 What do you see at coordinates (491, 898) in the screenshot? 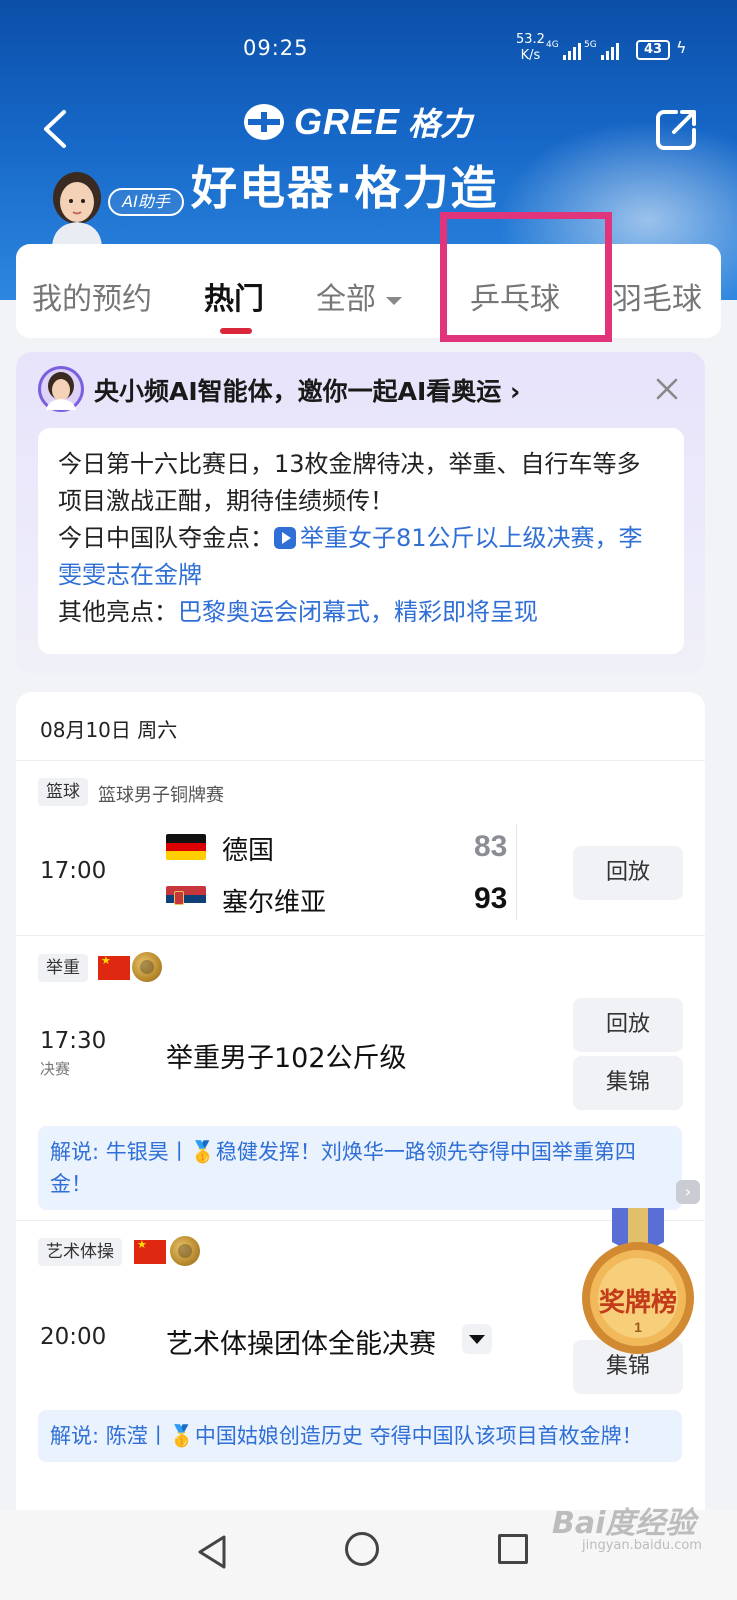
I see `team-score: 93` at bounding box center [491, 898].